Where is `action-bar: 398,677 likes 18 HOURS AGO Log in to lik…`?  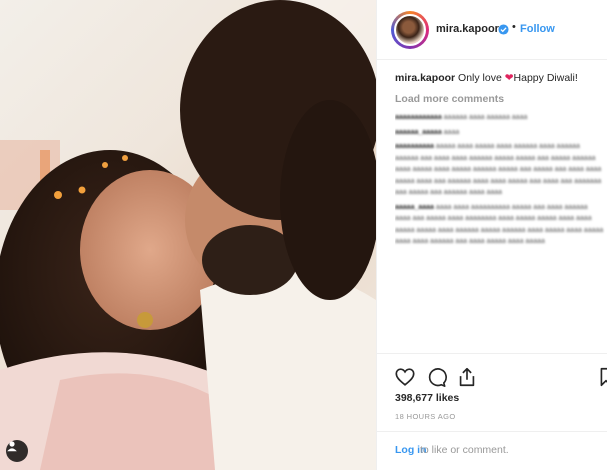
action-bar: 398,677 likes 18 HOURS AGO Log in to lik… is located at coordinates (492, 411).